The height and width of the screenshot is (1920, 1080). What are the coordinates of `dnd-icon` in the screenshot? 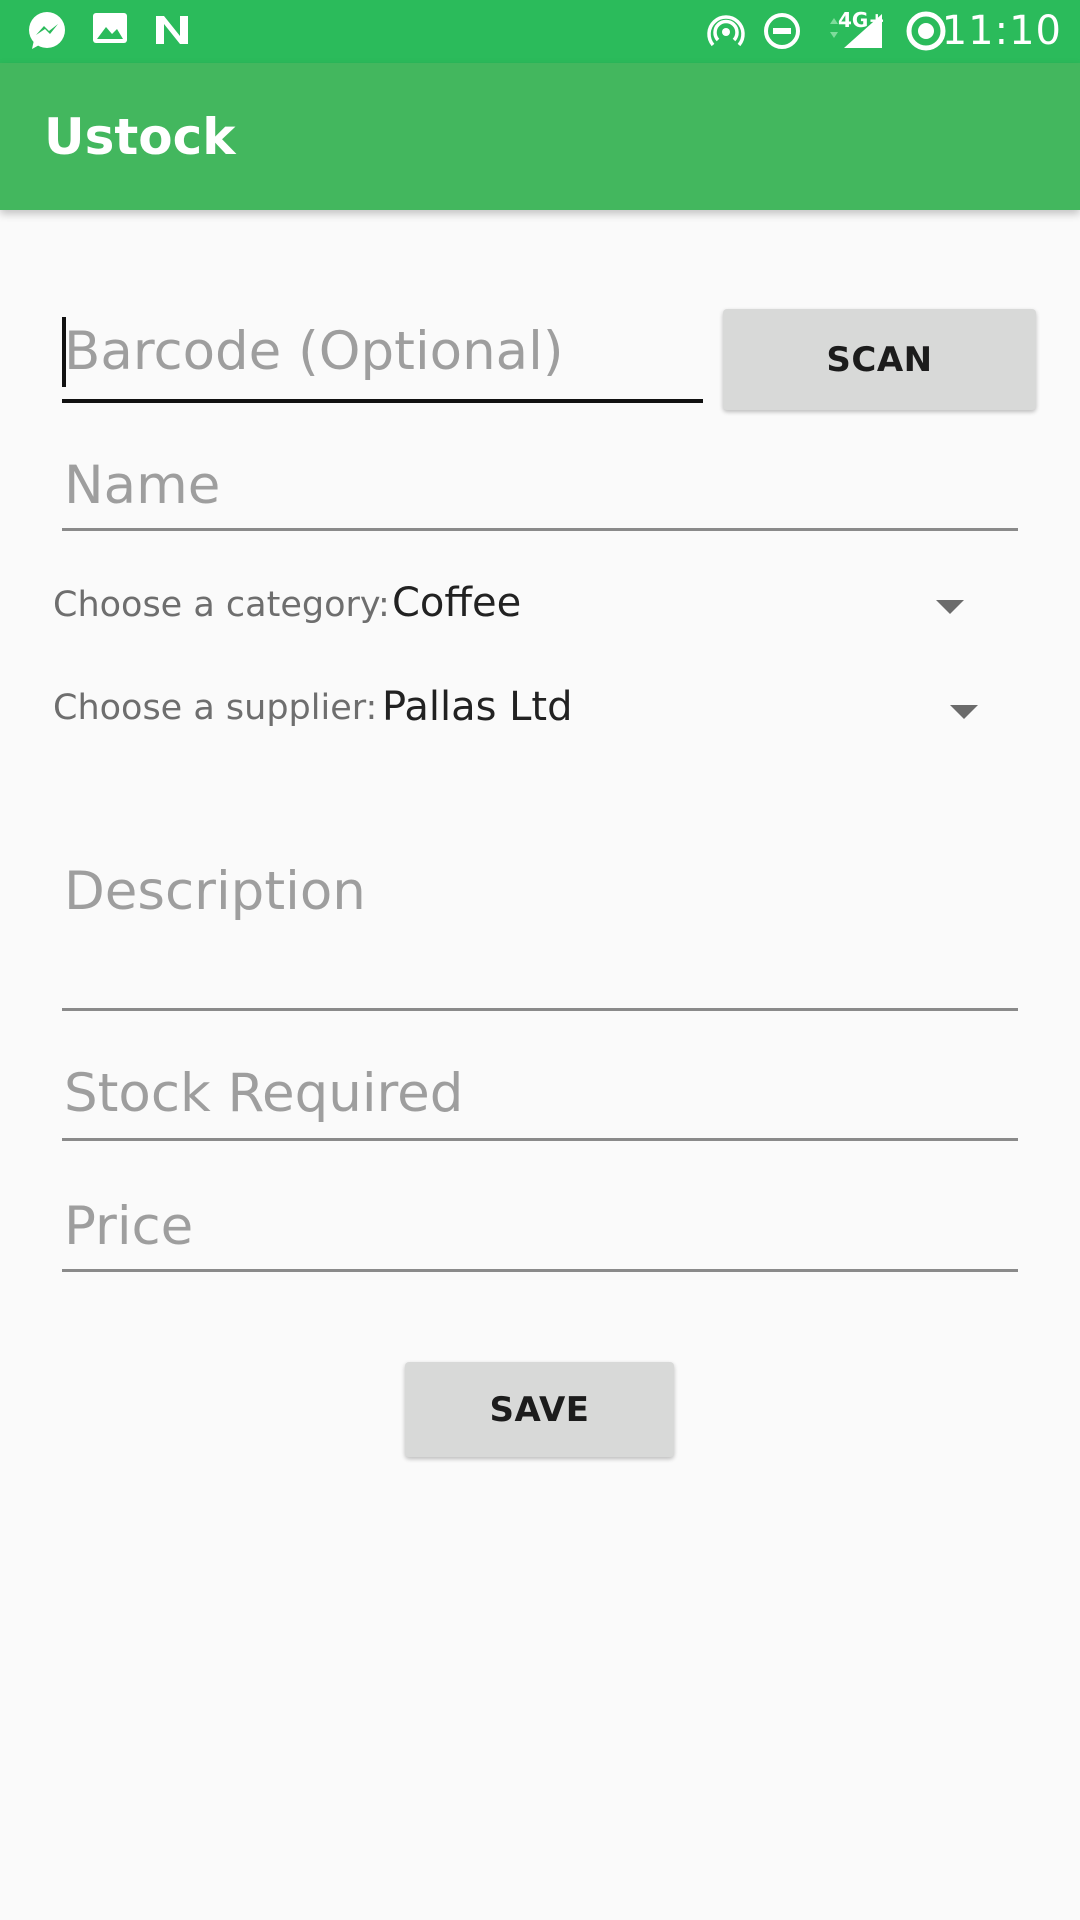 It's located at (782, 31).